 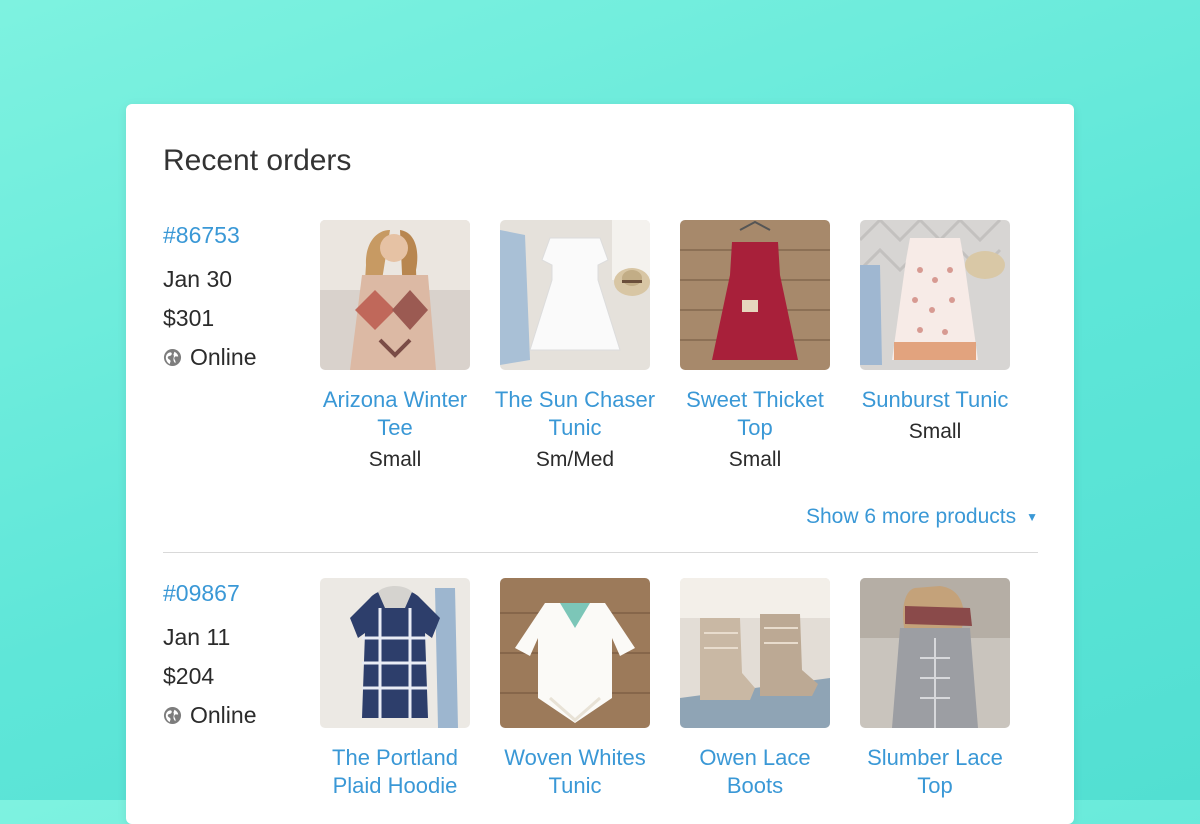 What do you see at coordinates (935, 400) in the screenshot?
I see `product-name-link: Sunburst Tunic` at bounding box center [935, 400].